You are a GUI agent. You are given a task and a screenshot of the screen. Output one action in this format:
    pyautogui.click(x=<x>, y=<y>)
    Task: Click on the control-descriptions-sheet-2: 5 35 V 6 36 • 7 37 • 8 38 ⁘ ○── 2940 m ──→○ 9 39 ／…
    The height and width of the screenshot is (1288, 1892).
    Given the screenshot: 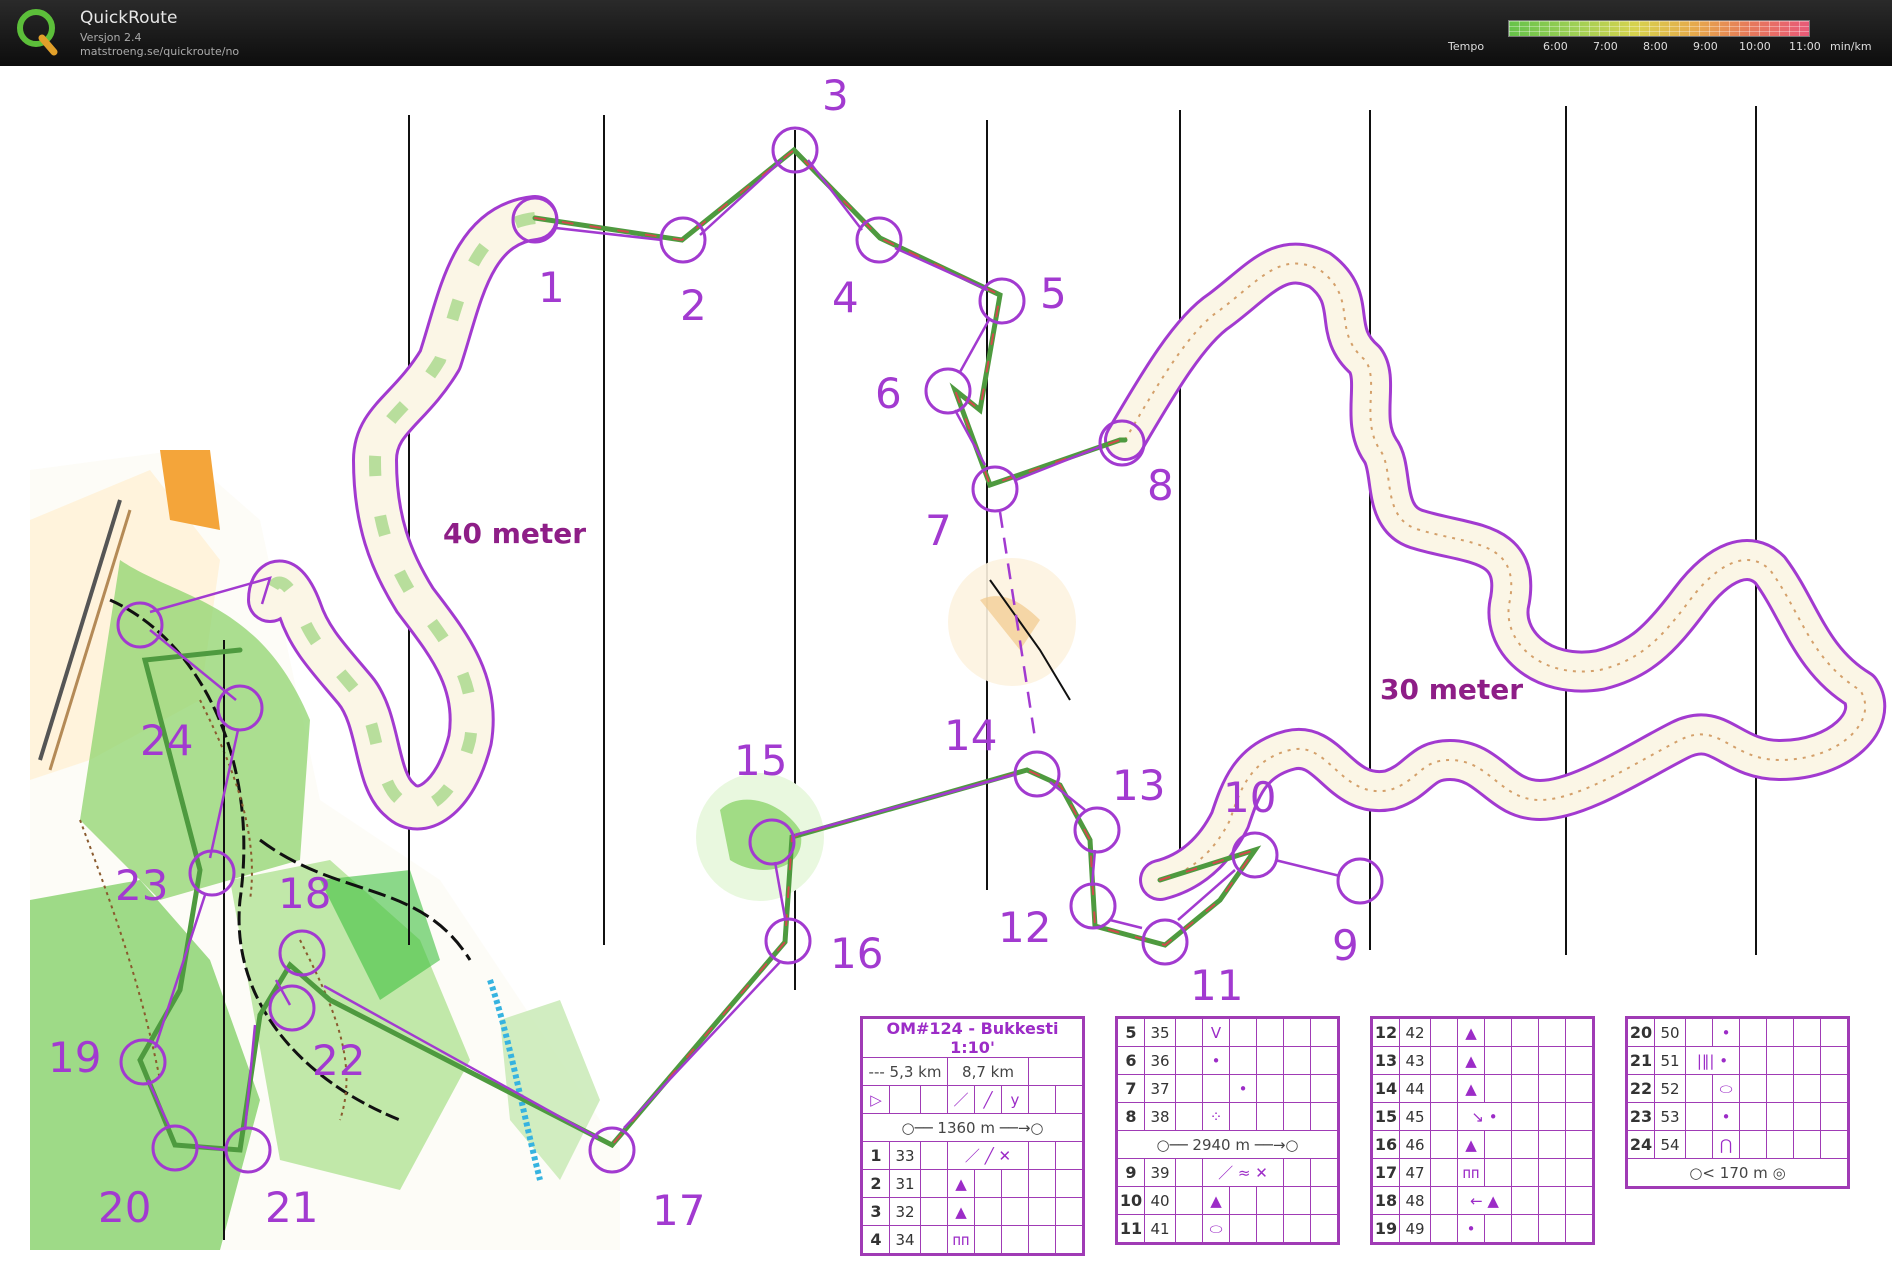 What is the action you would take?
    pyautogui.click(x=1227, y=1130)
    